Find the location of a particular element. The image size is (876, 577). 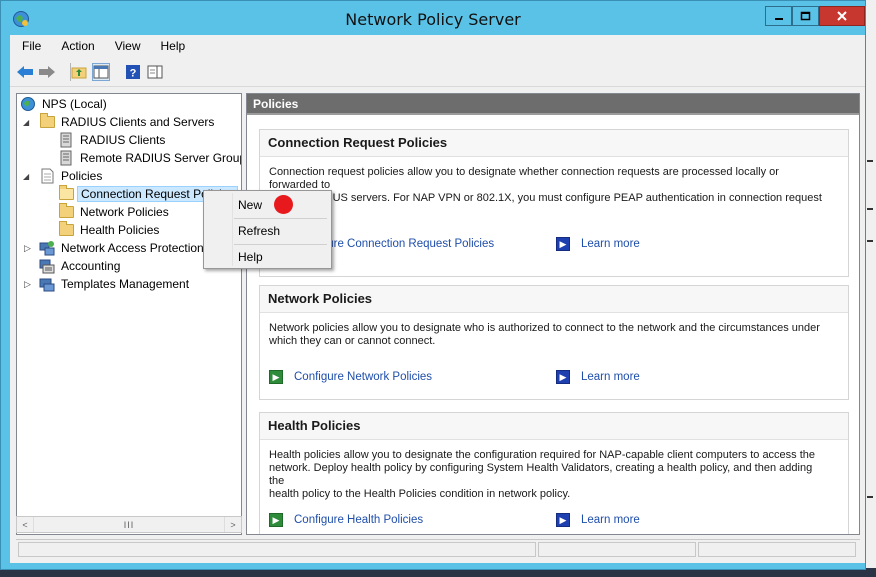

close-button is located at coordinates (842, 16).